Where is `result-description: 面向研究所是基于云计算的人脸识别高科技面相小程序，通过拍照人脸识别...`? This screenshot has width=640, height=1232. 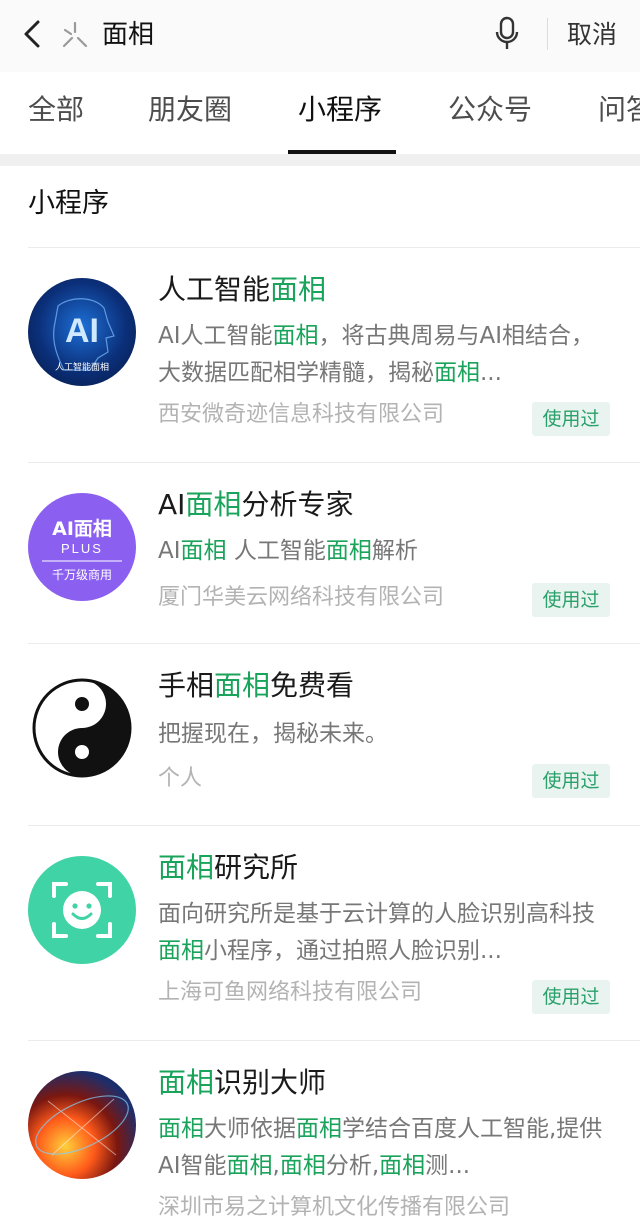
result-description: 面向研究所是基于云计算的人脸识别高科技面相小程序，通过拍照人脸识别... is located at coordinates (376, 932).